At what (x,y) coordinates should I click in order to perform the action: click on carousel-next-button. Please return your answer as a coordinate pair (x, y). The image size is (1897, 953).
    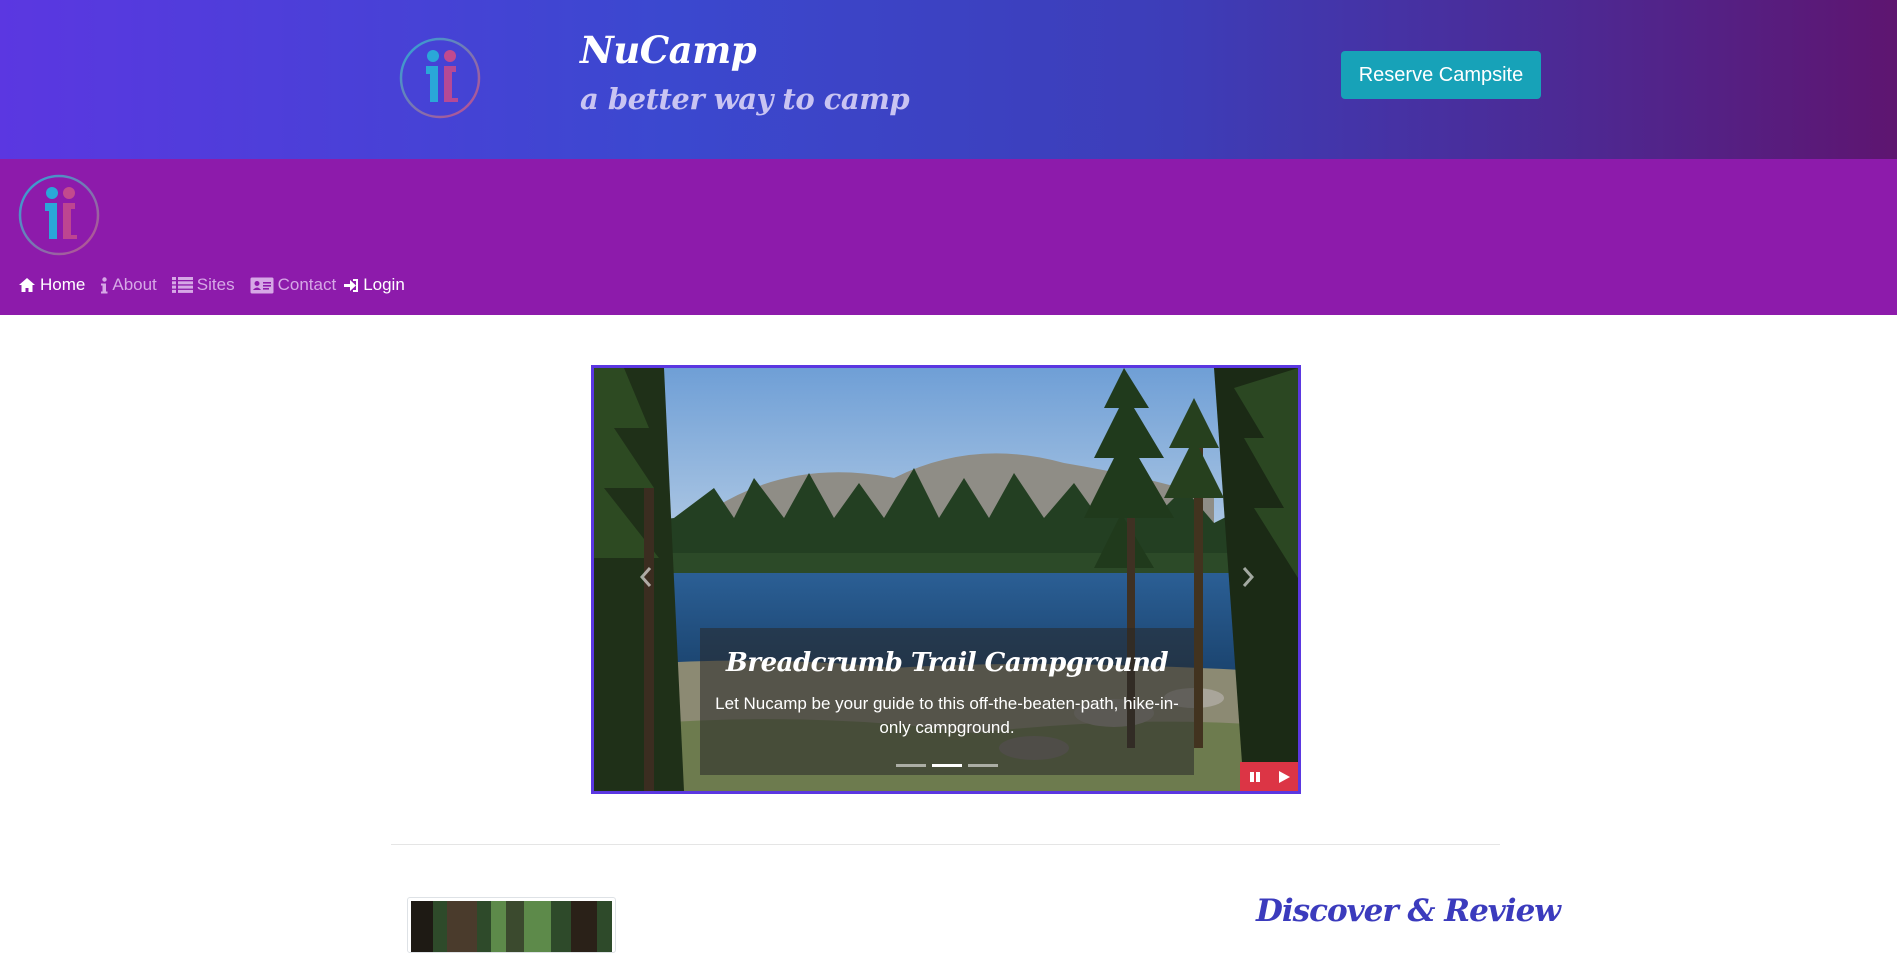
    Looking at the image, I should click on (1248, 579).